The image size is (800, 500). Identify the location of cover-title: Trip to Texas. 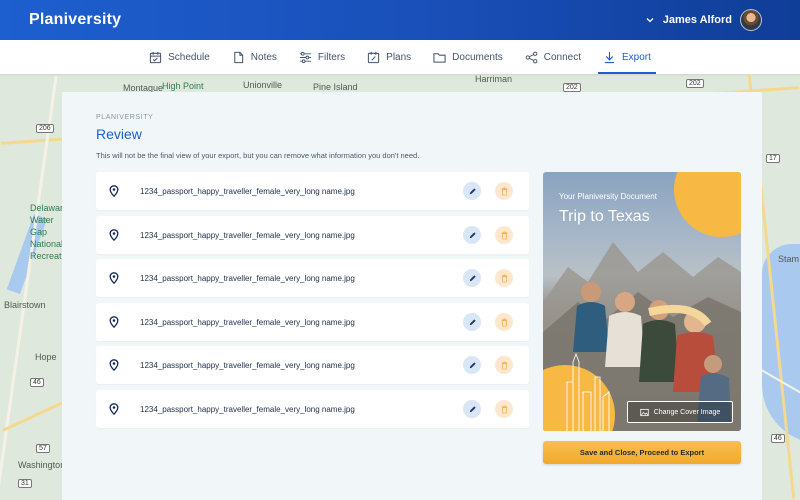
(604, 216).